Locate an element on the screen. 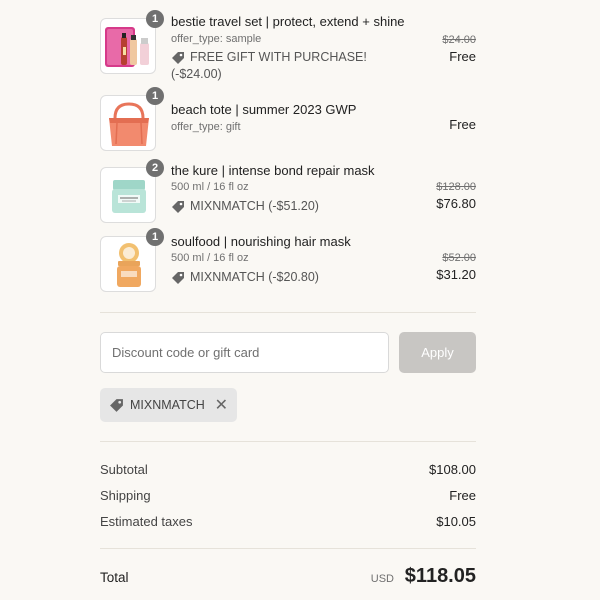 The image size is (600, 600). original-price: $128.00 is located at coordinates (456, 187).